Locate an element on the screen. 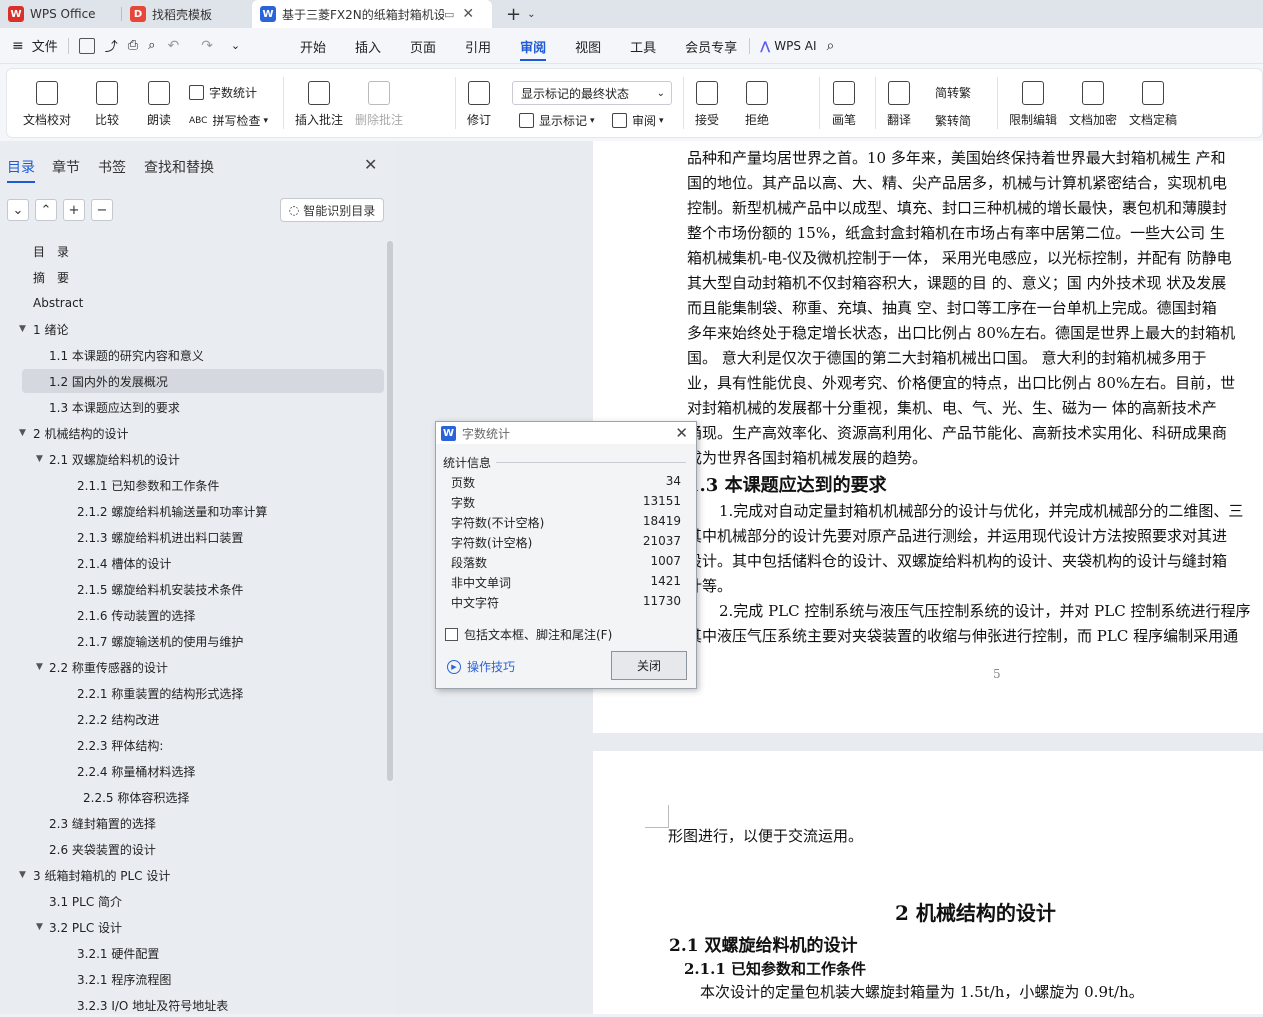 This screenshot has width=1263, height=1017. tips-link: ▶ 操作技巧 is located at coordinates (481, 666).